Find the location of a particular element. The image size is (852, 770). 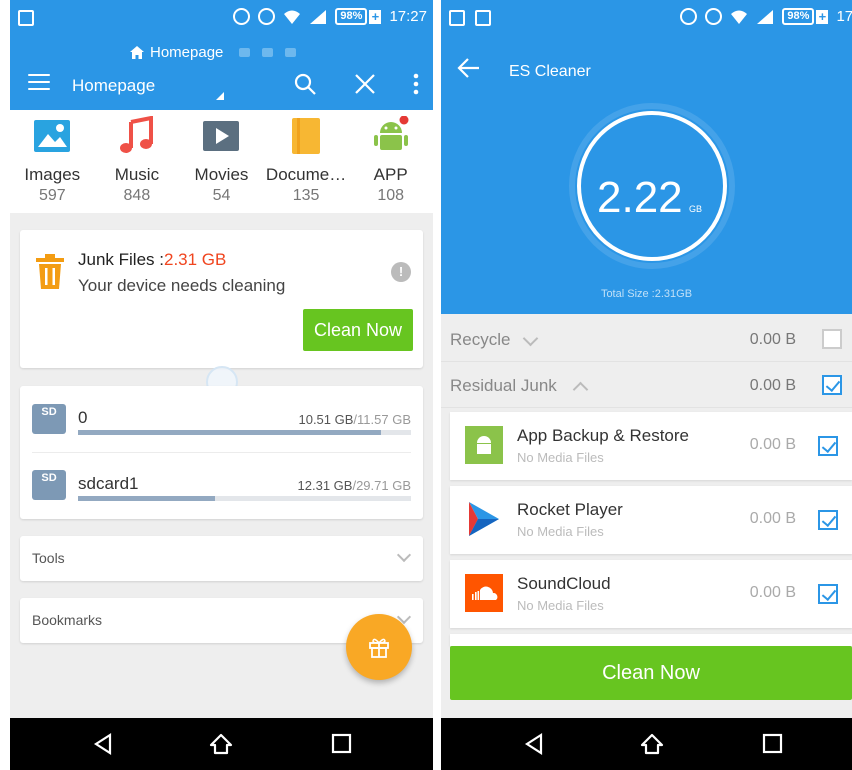

list-item: SoundCloud No Media Files 0.00 B is located at coordinates (651, 594).